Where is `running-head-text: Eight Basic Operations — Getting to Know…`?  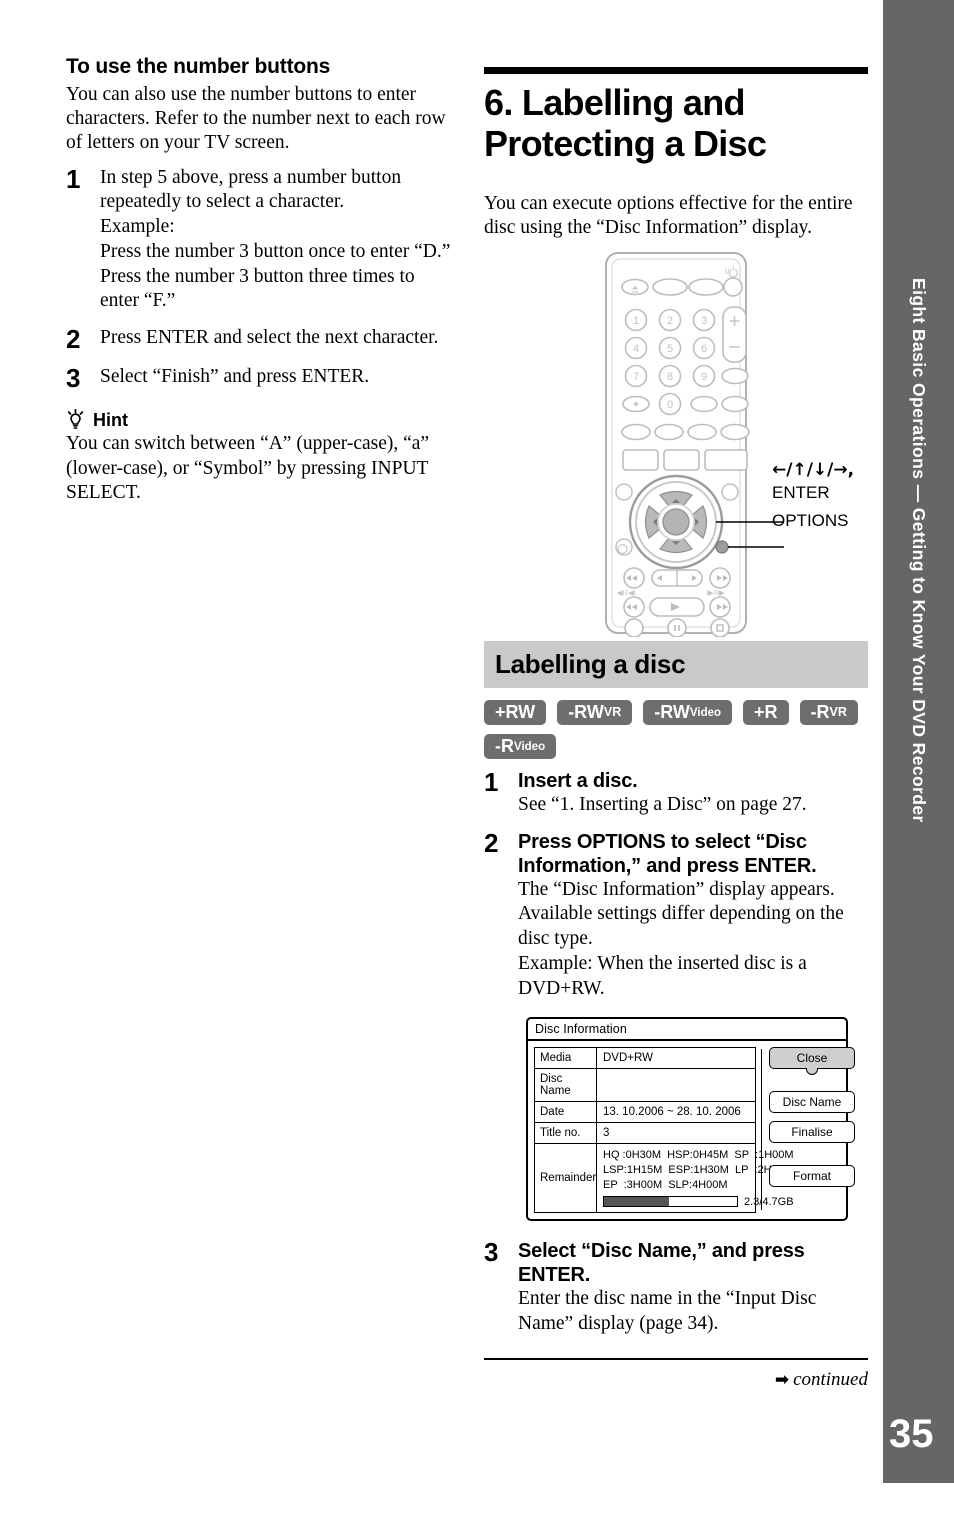
running-head-text: Eight Basic Operations — Getting to Know… is located at coordinates (919, 550).